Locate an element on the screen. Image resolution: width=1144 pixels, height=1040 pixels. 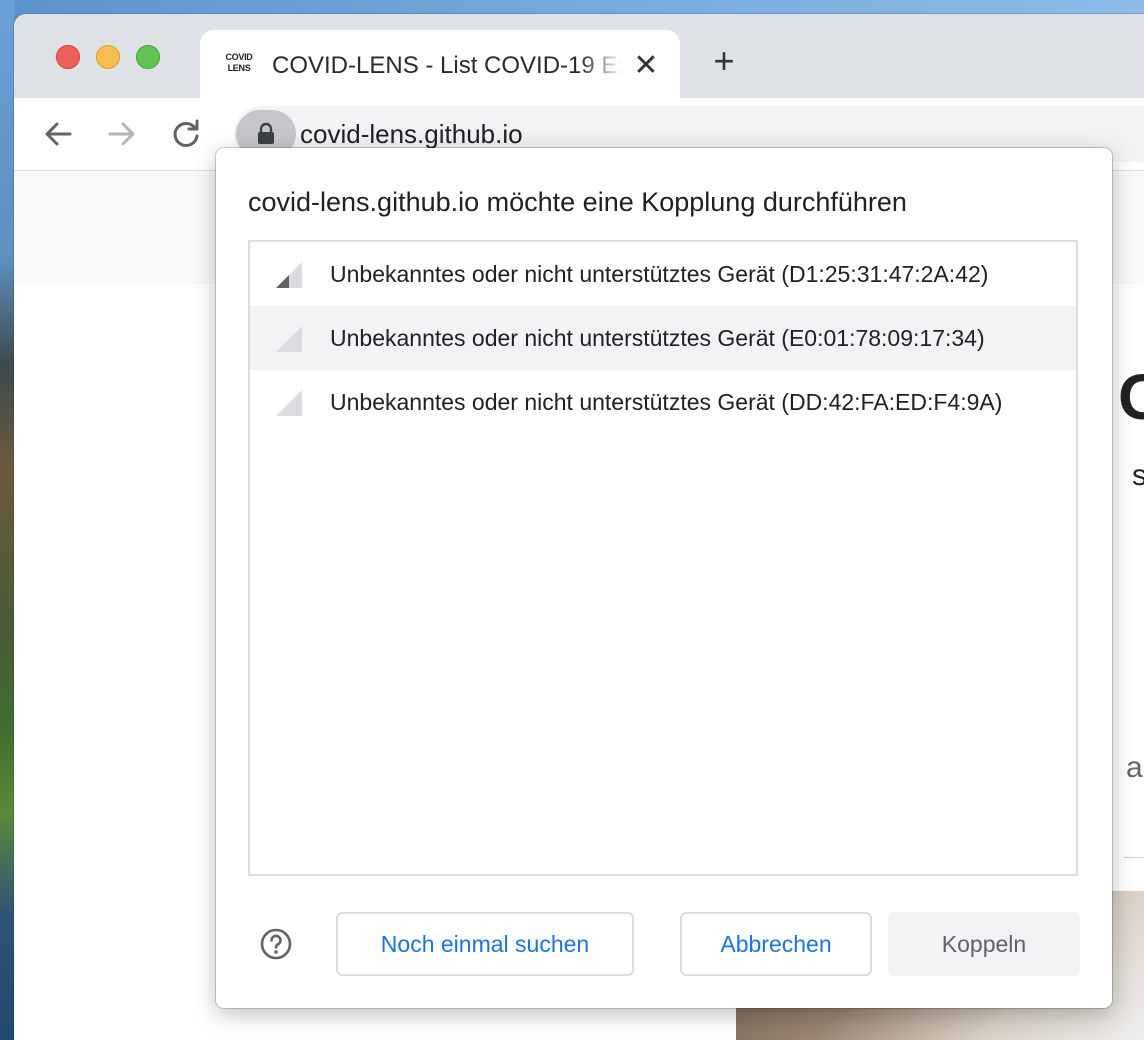
lock-icon is located at coordinates (266, 133).